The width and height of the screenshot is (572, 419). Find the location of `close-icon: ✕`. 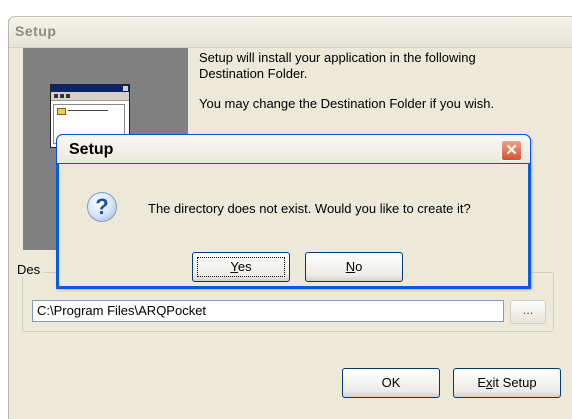

close-icon: ✕ is located at coordinates (511, 150).